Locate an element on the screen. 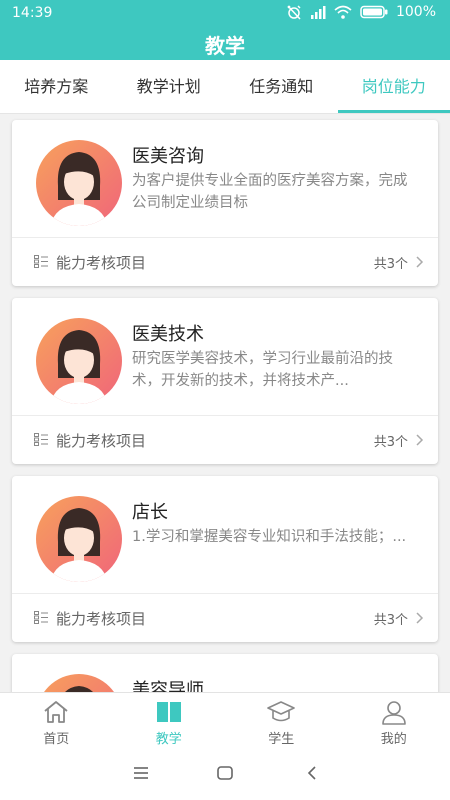 This screenshot has height=800, width=450. bottom-nav: 首页 教学 学生 我的 is located at coordinates (225, 721).